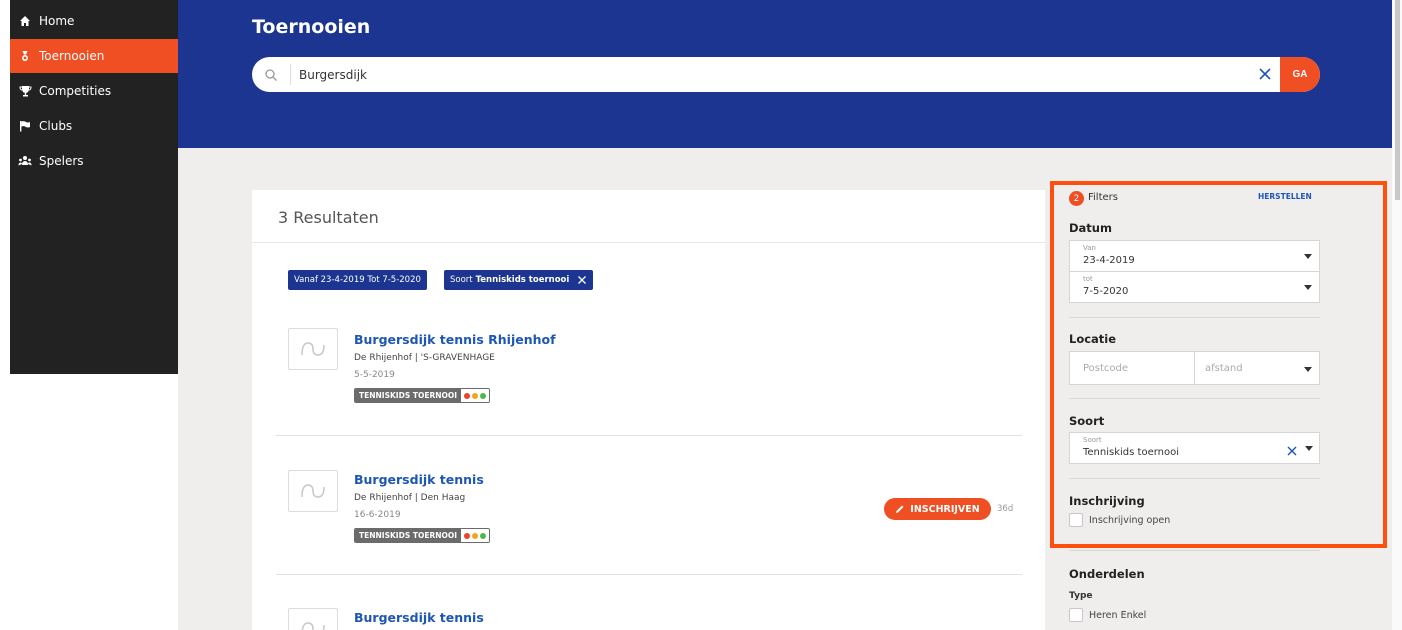  I want to click on checkbox-label: Heren Enkel, so click(1118, 615).